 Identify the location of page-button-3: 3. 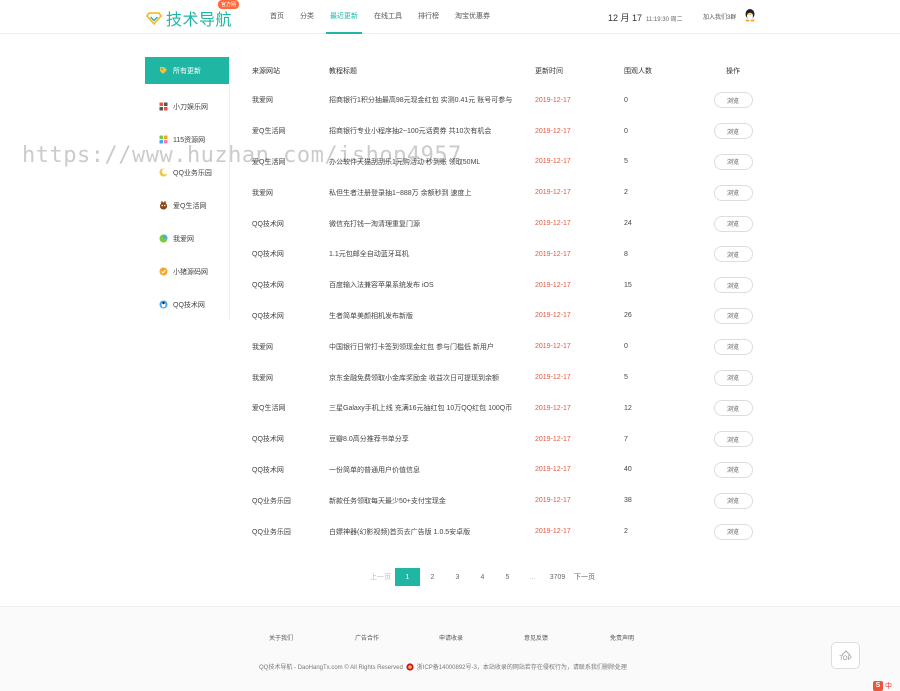
(457, 577).